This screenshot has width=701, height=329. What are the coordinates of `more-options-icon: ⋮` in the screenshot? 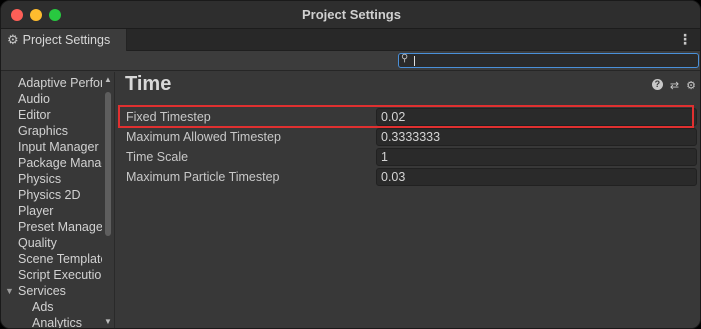 It's located at (685, 39).